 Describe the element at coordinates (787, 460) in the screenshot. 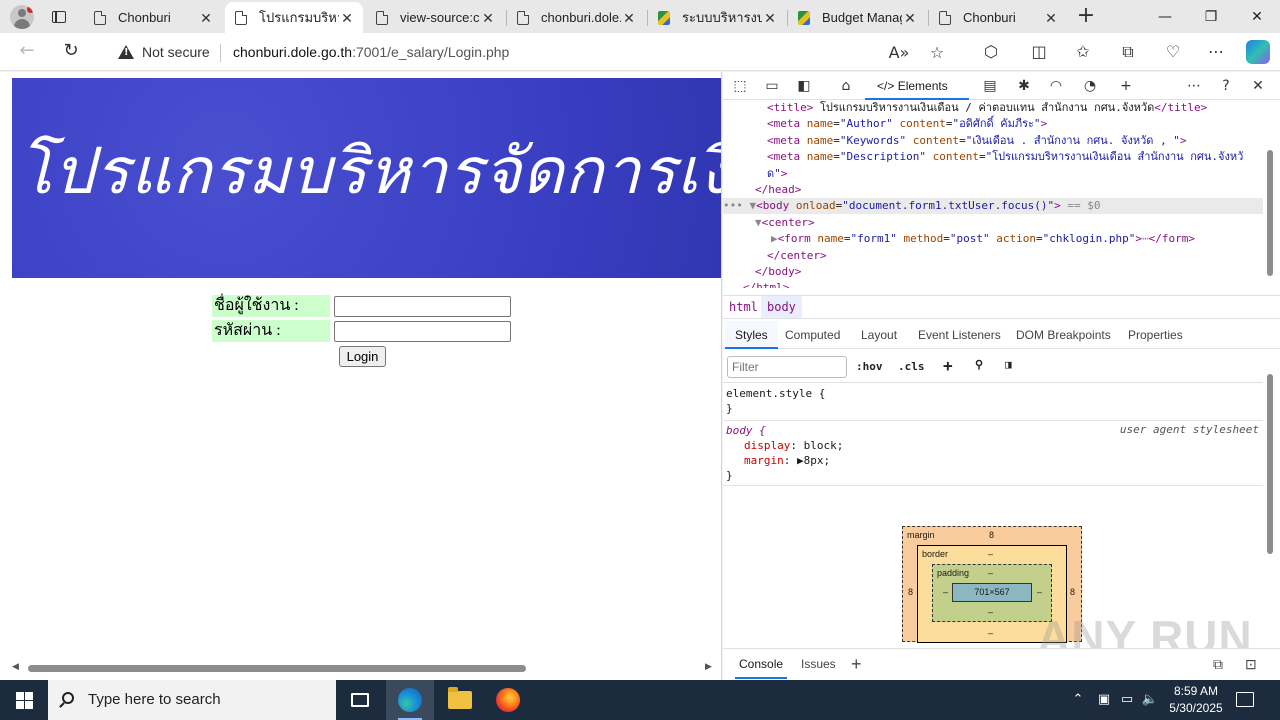

I see `css-declaration: margin: ▶8px;` at that location.